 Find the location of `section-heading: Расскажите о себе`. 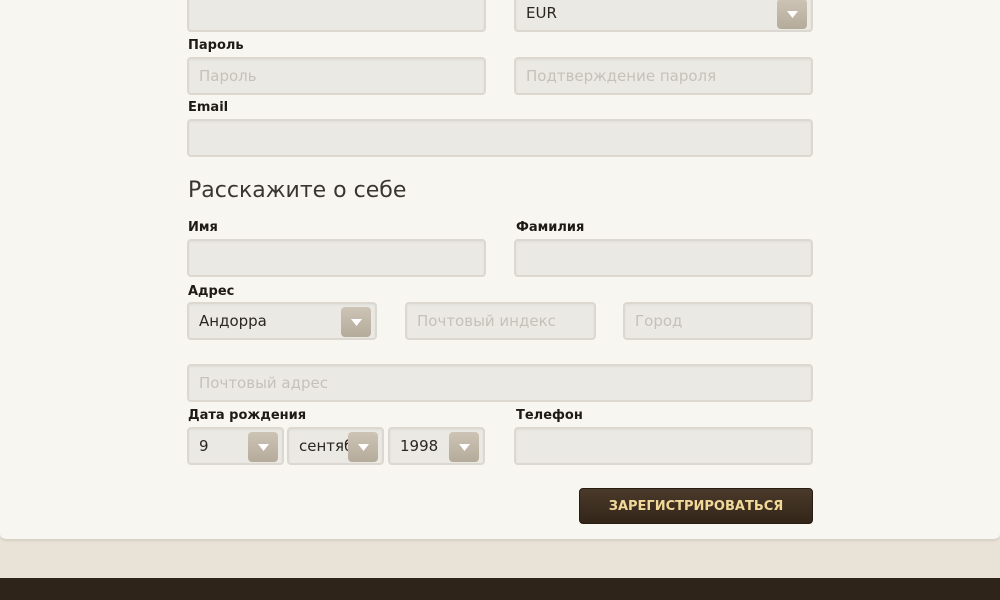

section-heading: Расскажите о себе is located at coordinates (297, 190).